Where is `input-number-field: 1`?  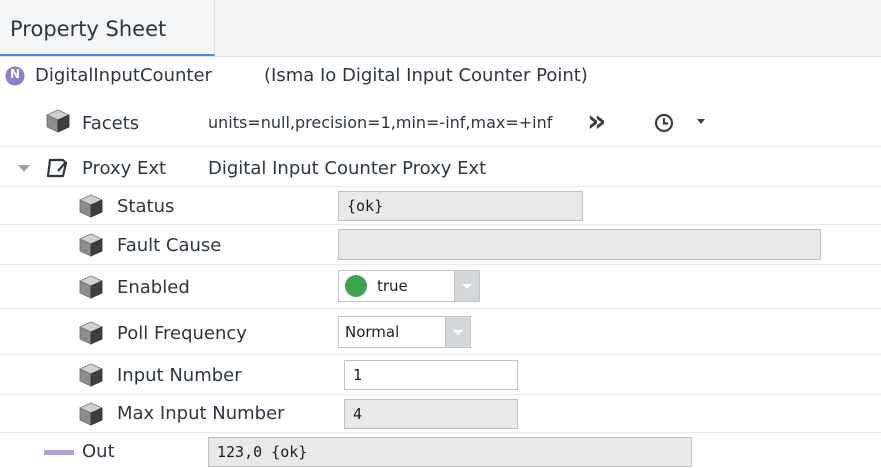 input-number-field: 1 is located at coordinates (431, 375).